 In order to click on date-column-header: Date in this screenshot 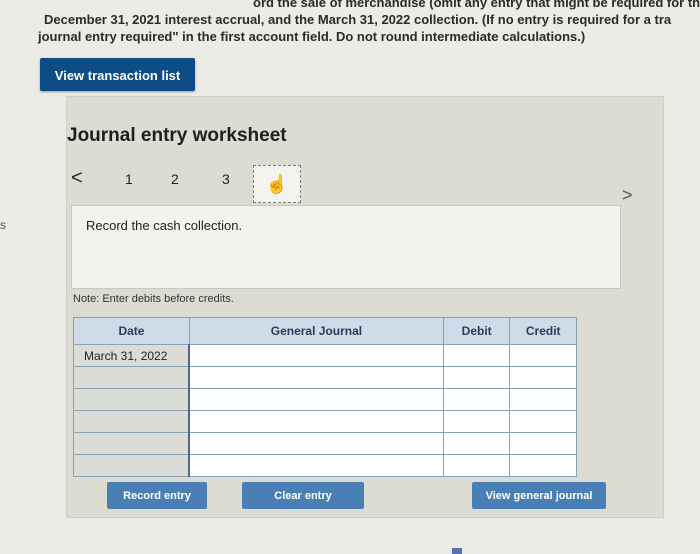, I will do `click(131, 331)`.